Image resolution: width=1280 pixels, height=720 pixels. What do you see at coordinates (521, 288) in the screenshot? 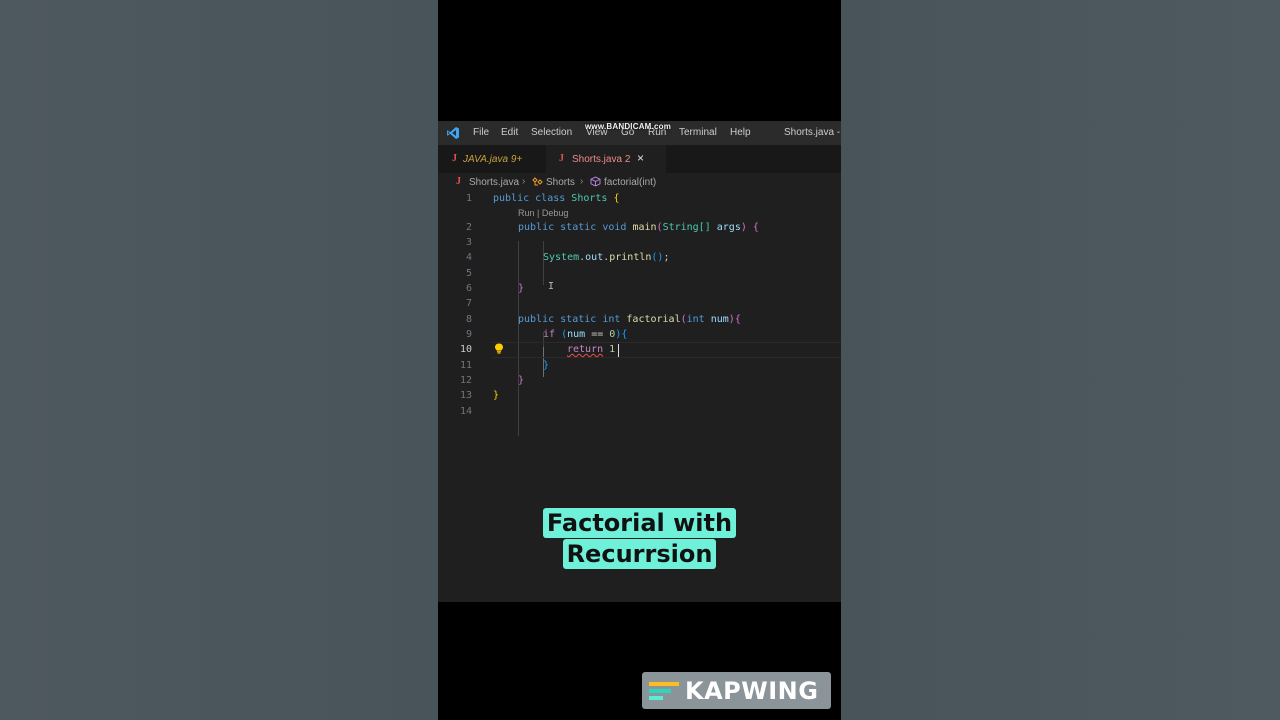
I see `code-line-6: }` at bounding box center [521, 288].